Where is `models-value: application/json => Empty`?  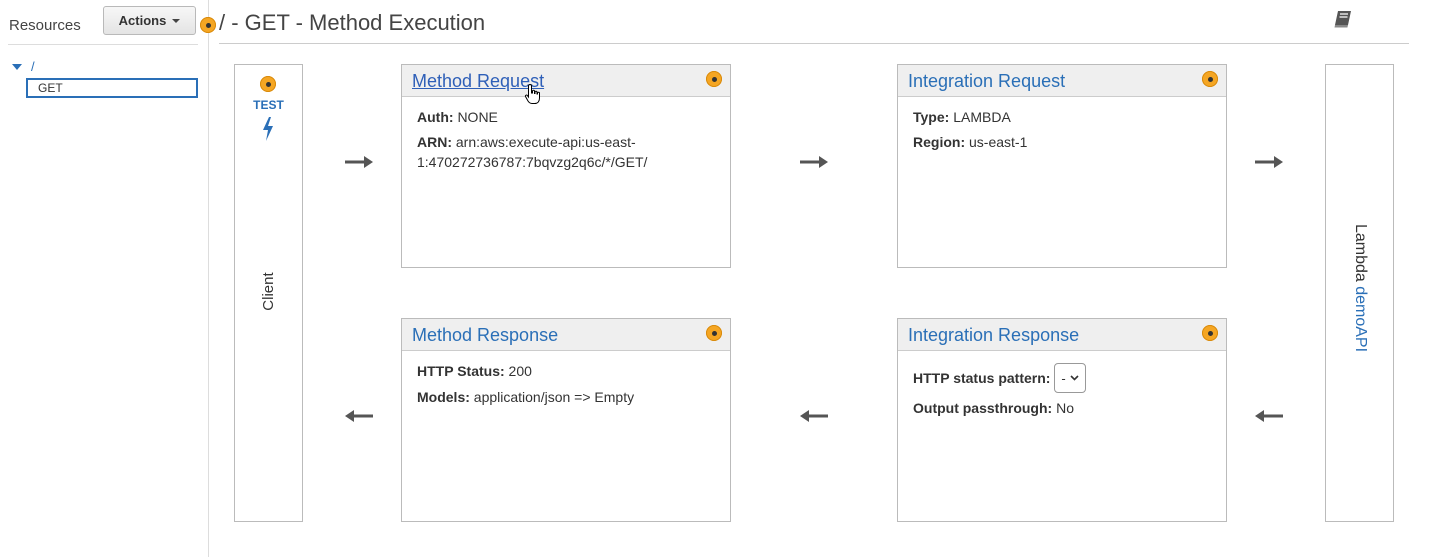 models-value: application/json => Empty is located at coordinates (554, 397).